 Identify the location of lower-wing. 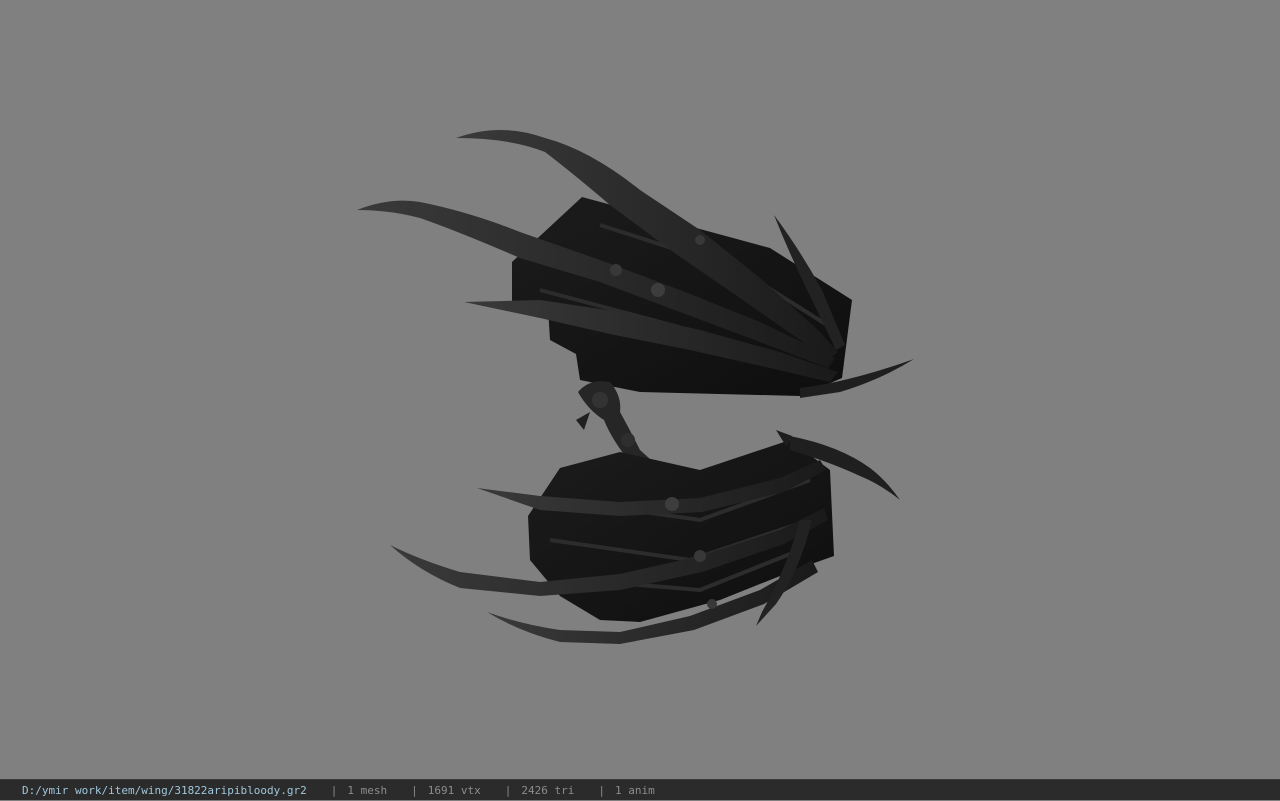
(645, 537).